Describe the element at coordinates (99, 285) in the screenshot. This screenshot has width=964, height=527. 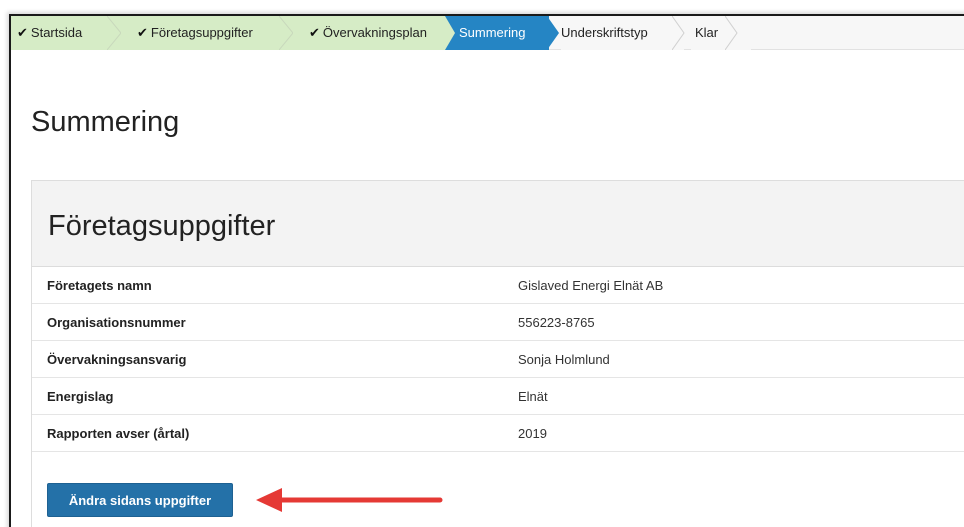
I see `row-label: Företagets namn` at that location.